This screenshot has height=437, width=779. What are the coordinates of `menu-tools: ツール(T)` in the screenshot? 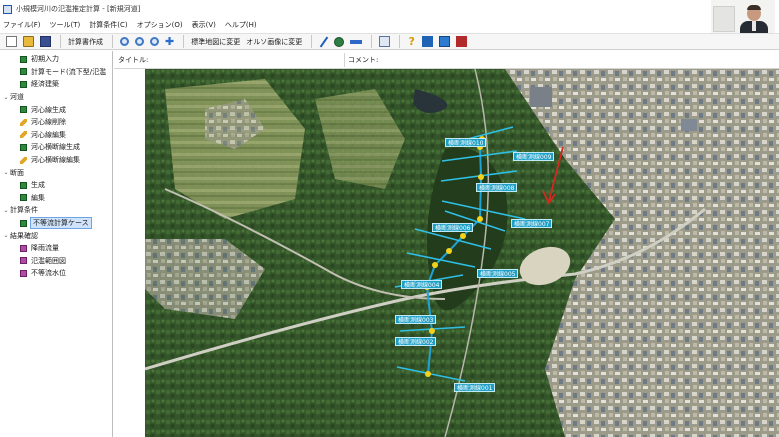 It's located at (65, 25).